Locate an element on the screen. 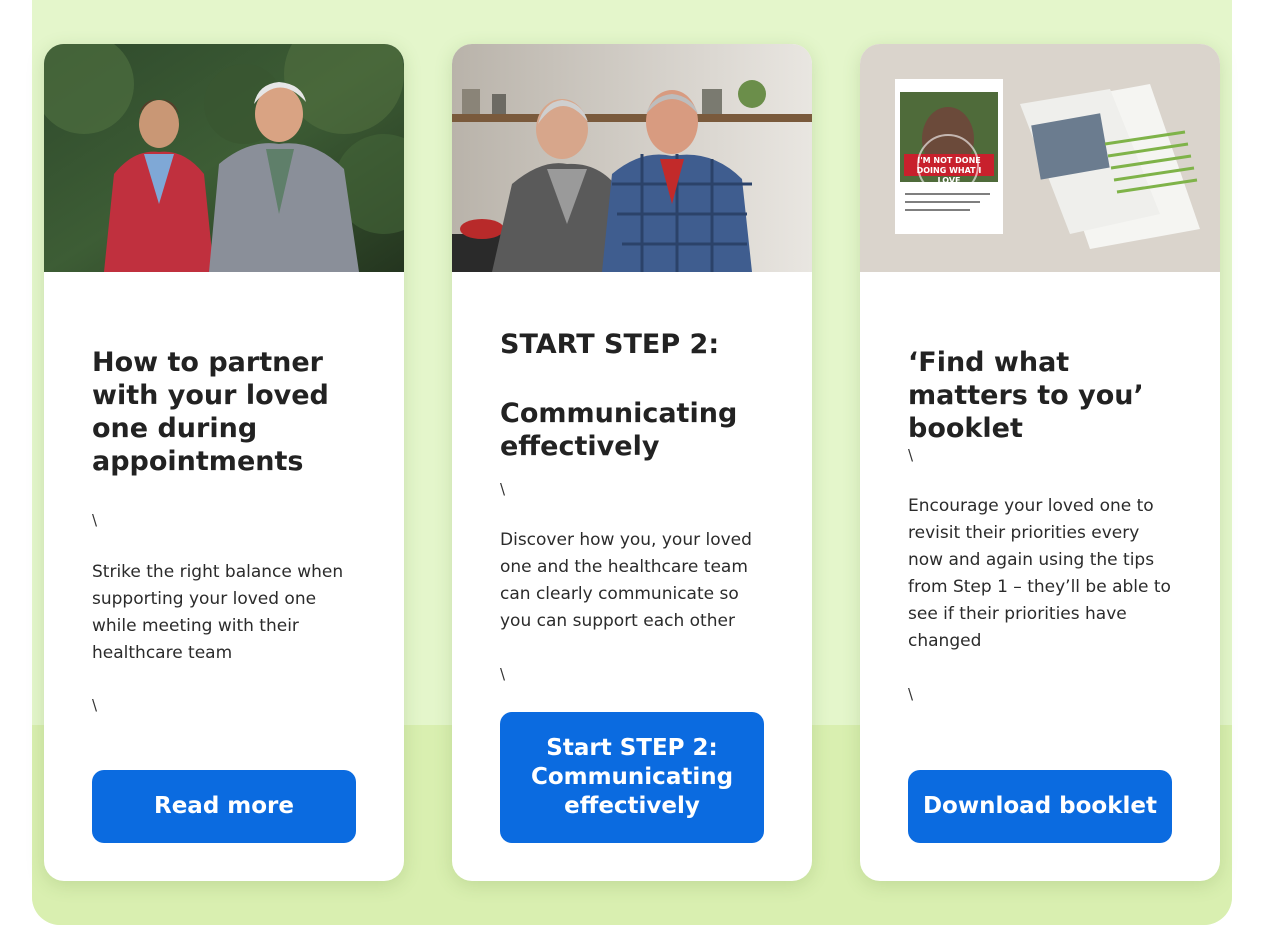 The height and width of the screenshot is (925, 1264). card-title: ‘Find what matters to you’ booklet is located at coordinates (1026, 395).